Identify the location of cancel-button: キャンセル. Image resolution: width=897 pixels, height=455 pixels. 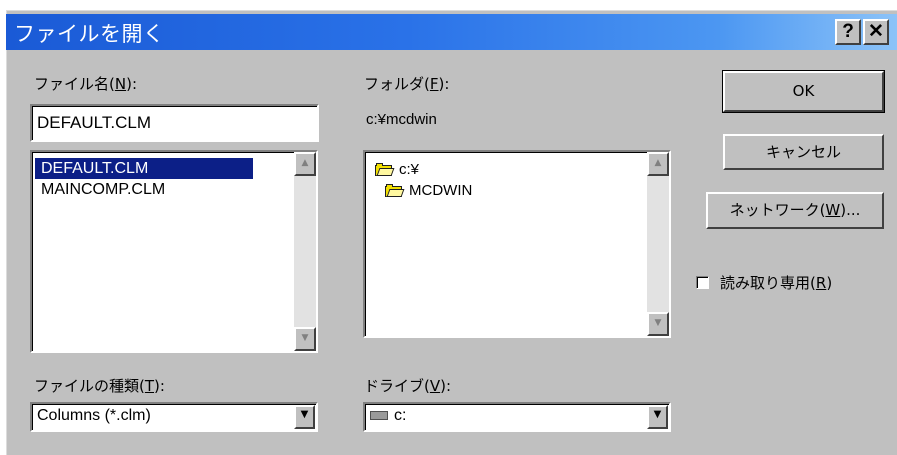
(803, 152).